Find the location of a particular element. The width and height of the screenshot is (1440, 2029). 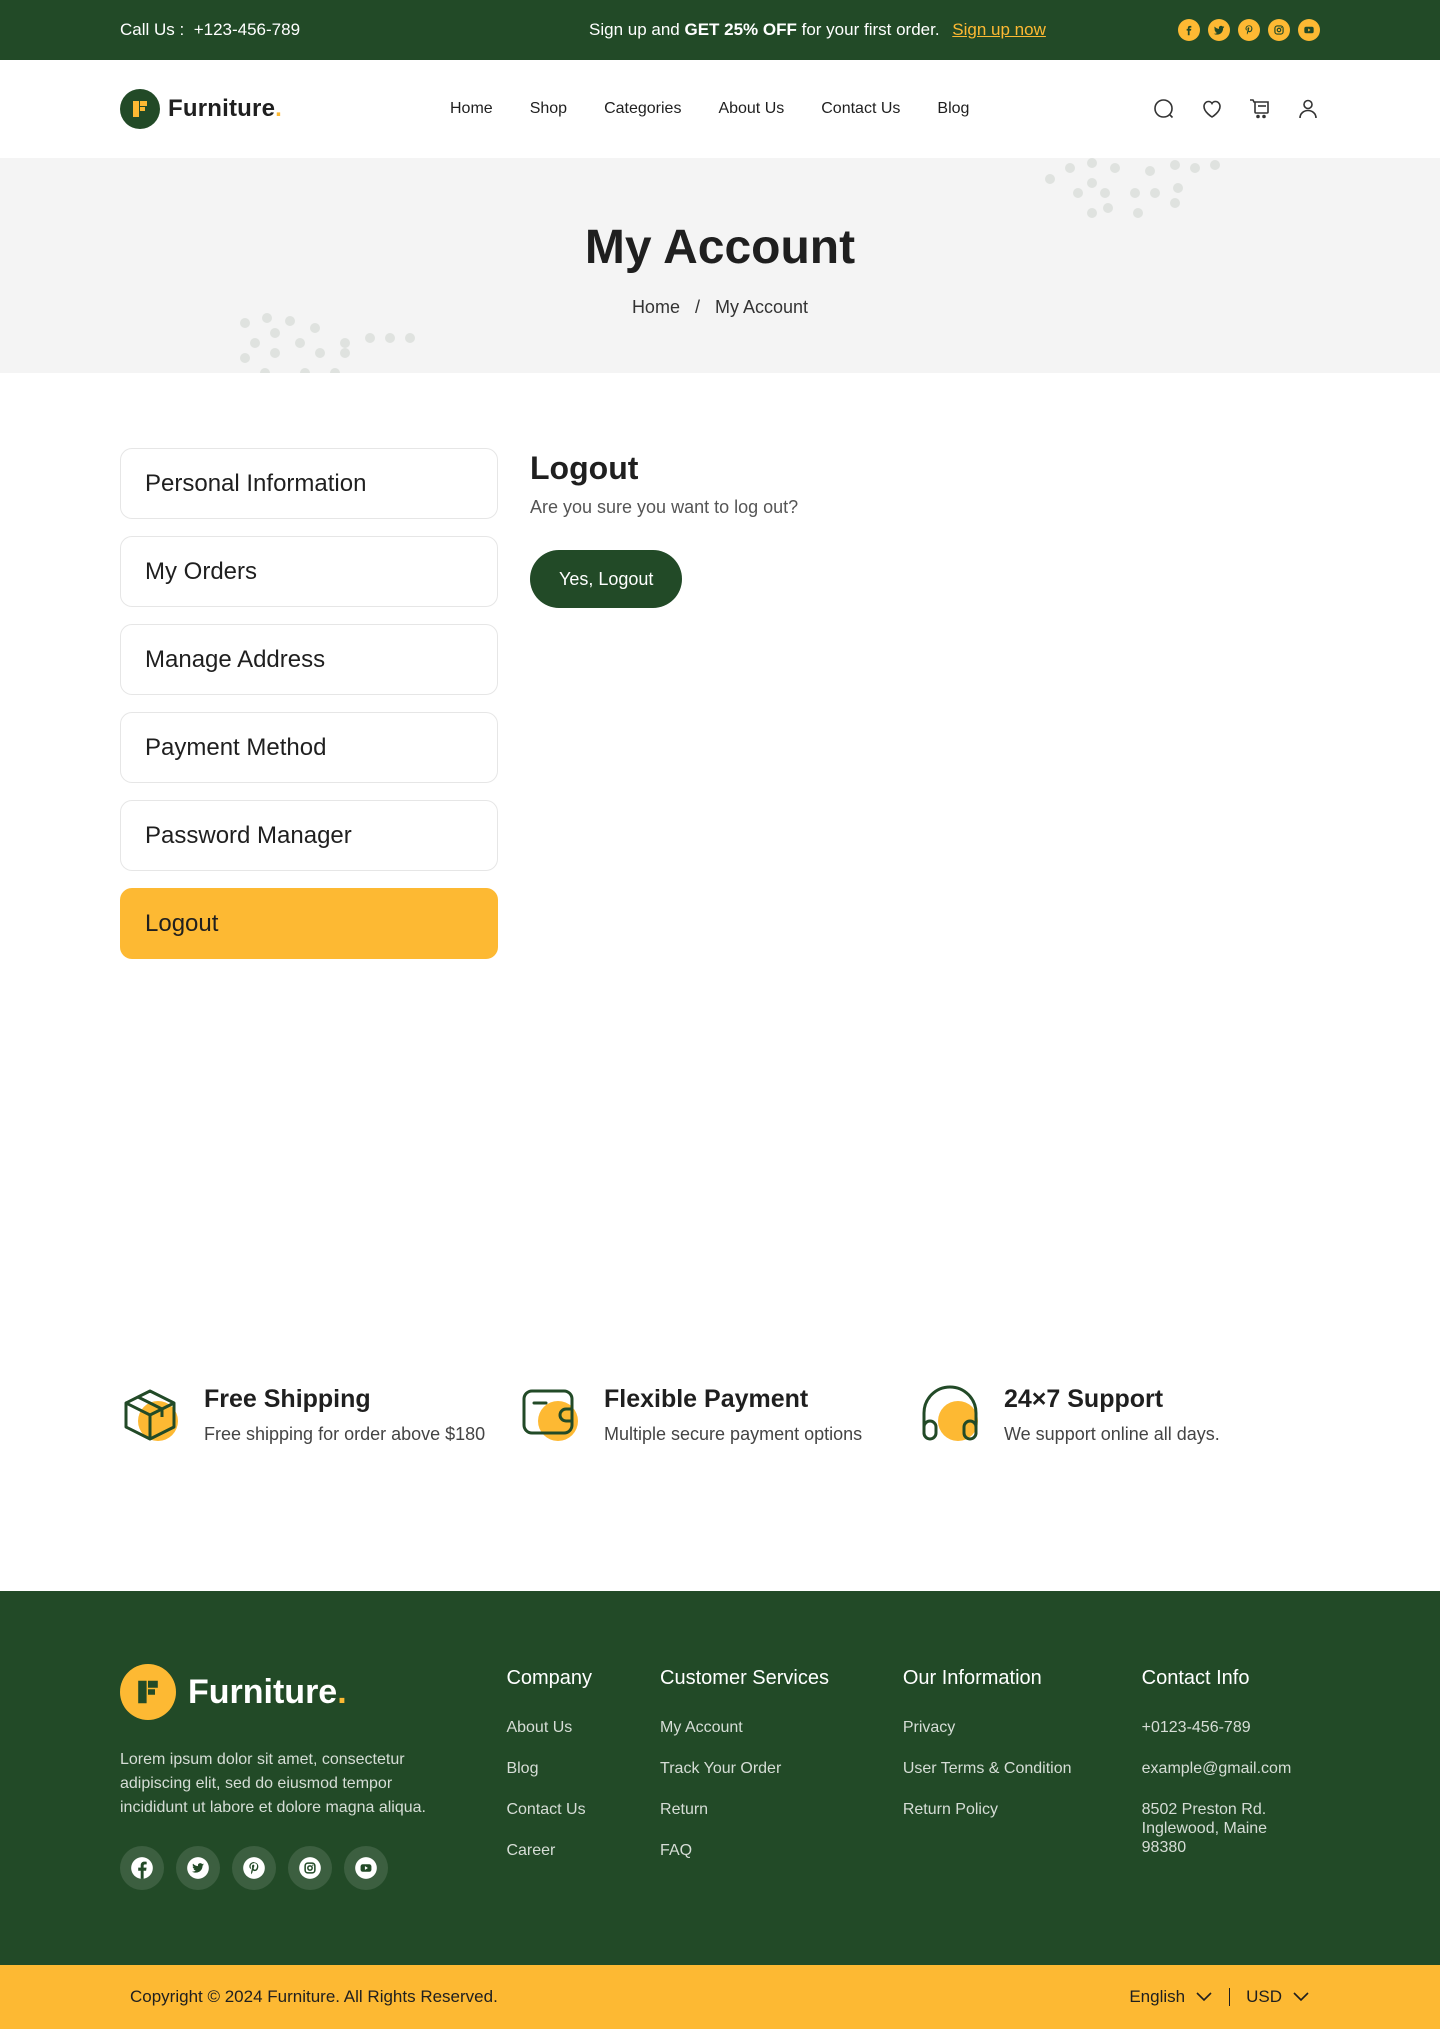

language-select: English is located at coordinates (1171, 1997).